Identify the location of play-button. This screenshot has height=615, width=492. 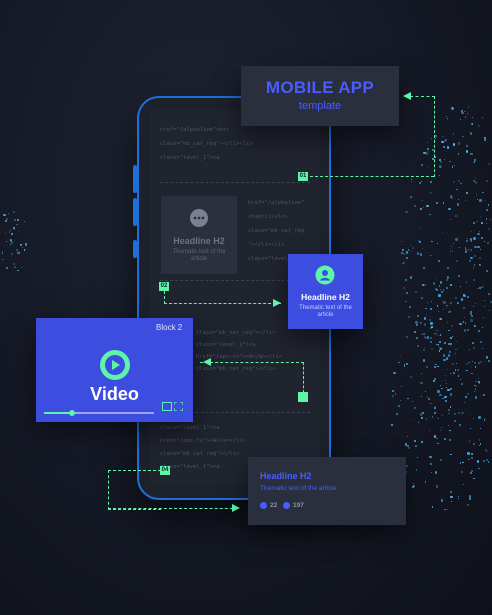
(115, 365).